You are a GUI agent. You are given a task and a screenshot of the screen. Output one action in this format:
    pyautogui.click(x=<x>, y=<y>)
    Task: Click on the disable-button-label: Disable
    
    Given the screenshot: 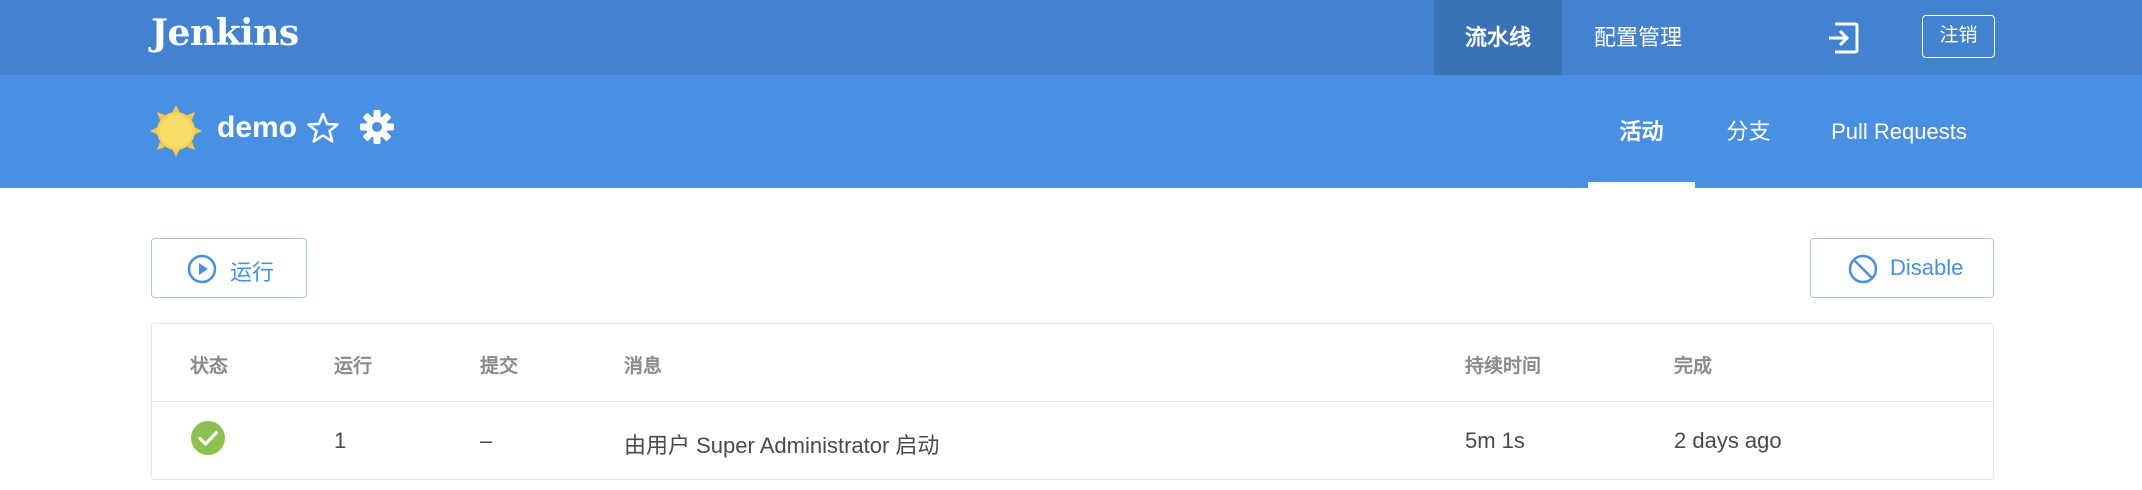 What is the action you would take?
    pyautogui.click(x=1927, y=267)
    